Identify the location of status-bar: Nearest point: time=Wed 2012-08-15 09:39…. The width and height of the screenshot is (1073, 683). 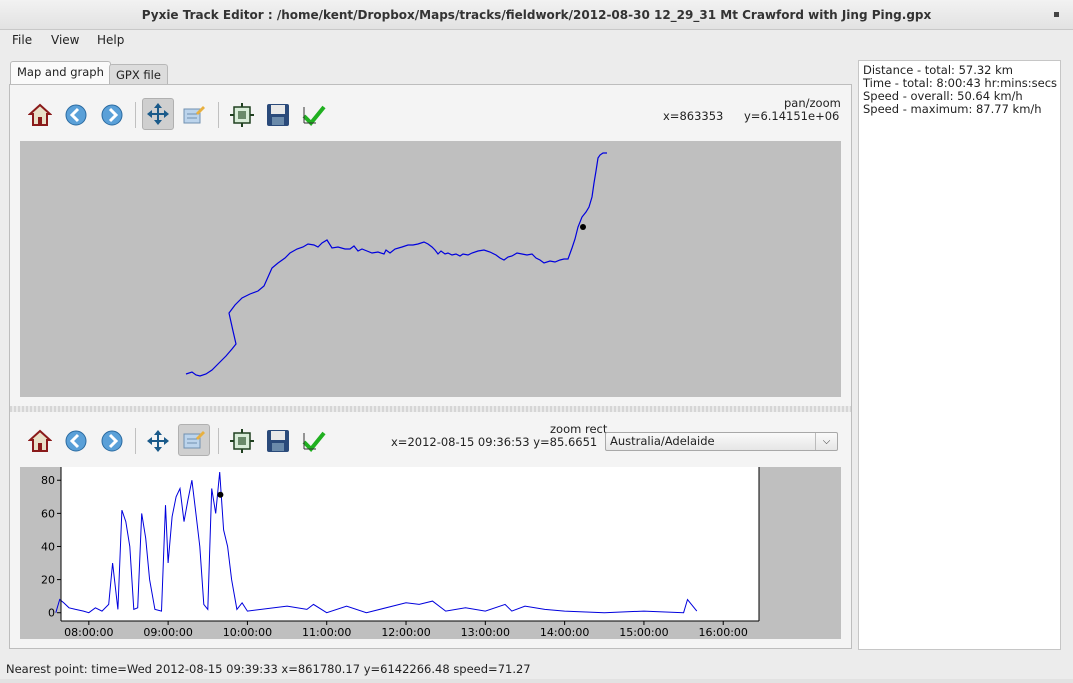
(268, 669).